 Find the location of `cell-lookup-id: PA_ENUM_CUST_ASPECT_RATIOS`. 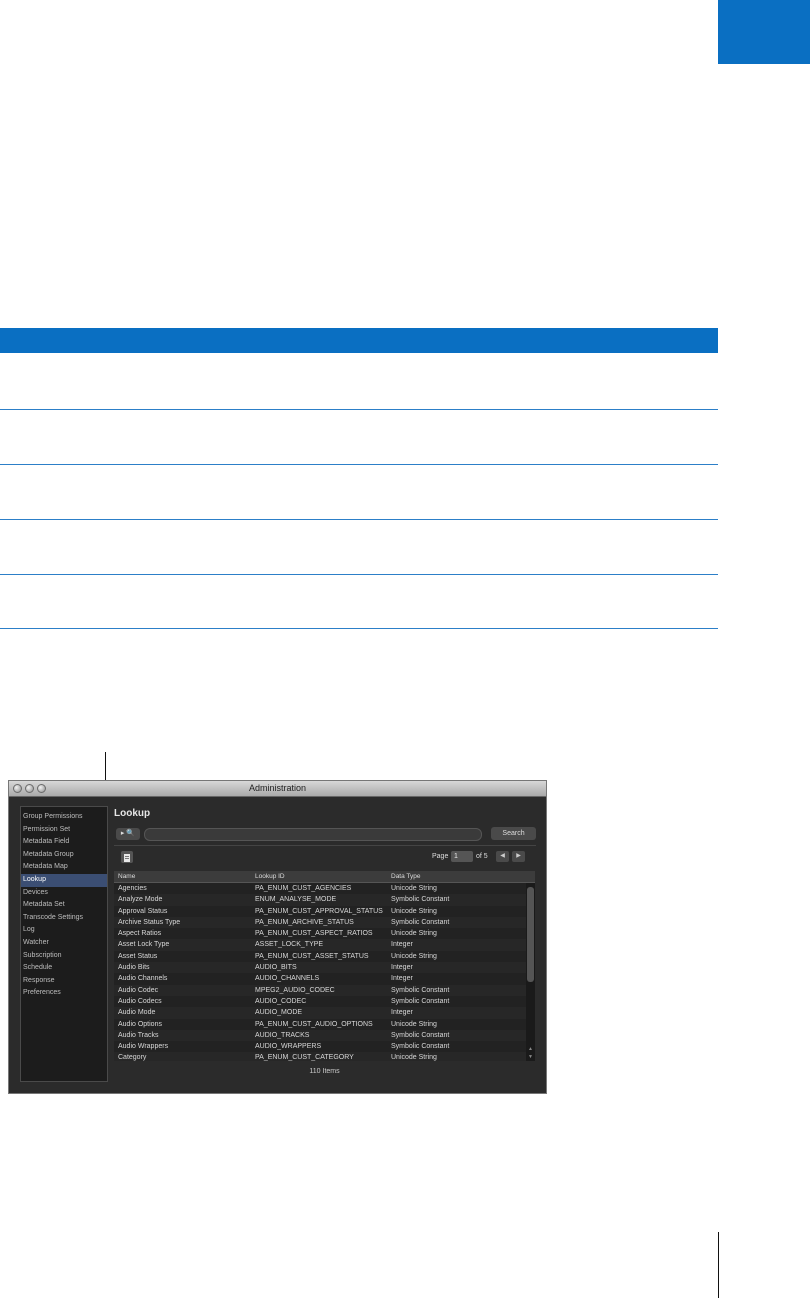

cell-lookup-id: PA_ENUM_CUST_ASPECT_RATIOS is located at coordinates (314, 934).